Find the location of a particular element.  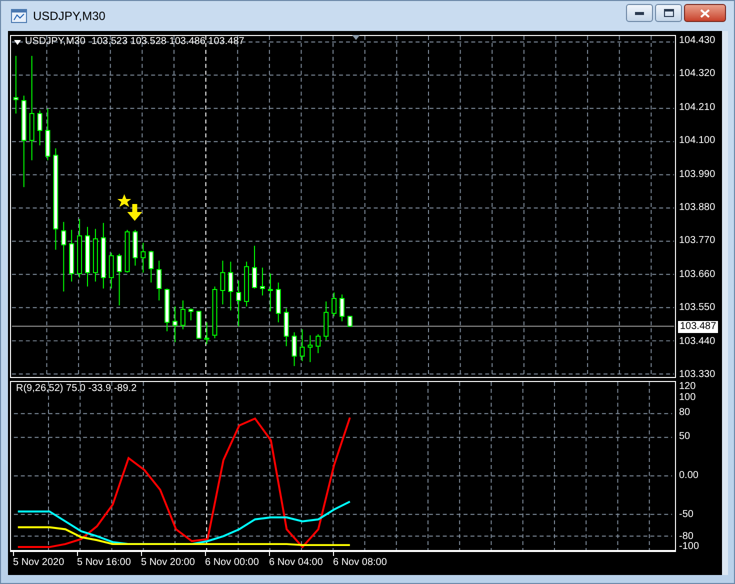

ohlc-values: 103.523 103.528 103.486 103.487 is located at coordinates (167, 42).